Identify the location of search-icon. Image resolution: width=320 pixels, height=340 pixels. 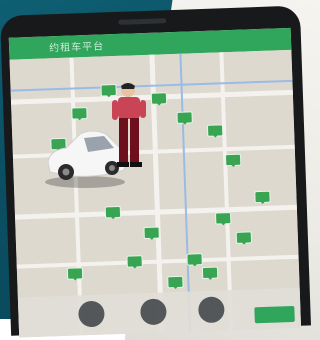
(153, 312).